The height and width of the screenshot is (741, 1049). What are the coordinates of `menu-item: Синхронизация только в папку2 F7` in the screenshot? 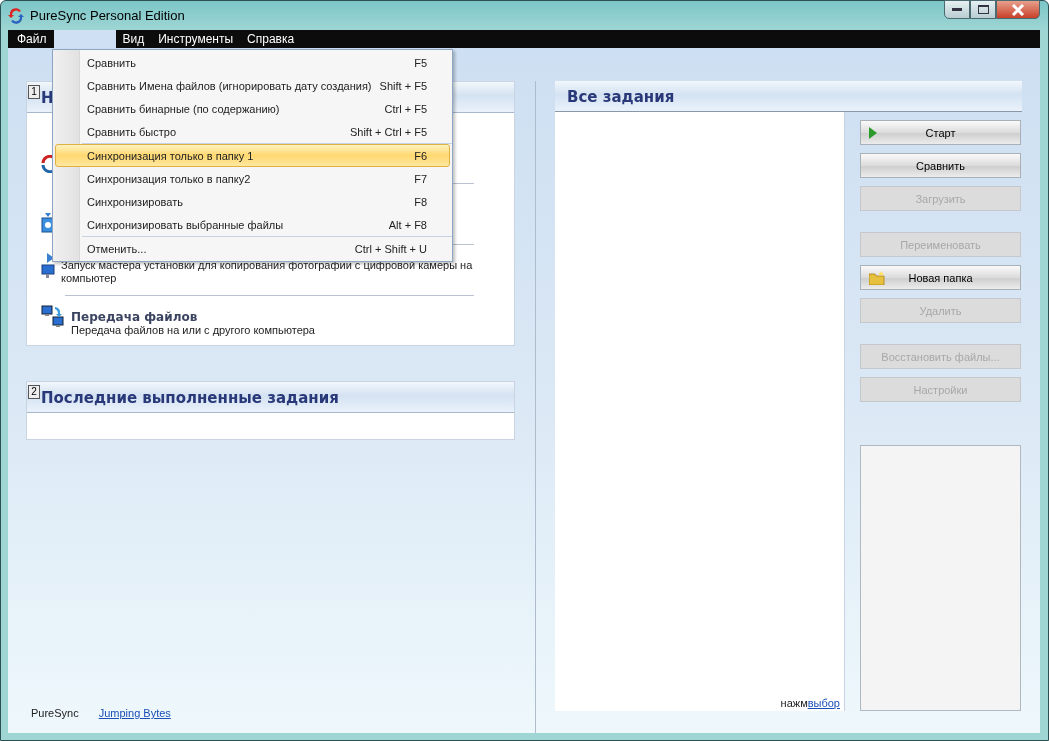 It's located at (252, 178).